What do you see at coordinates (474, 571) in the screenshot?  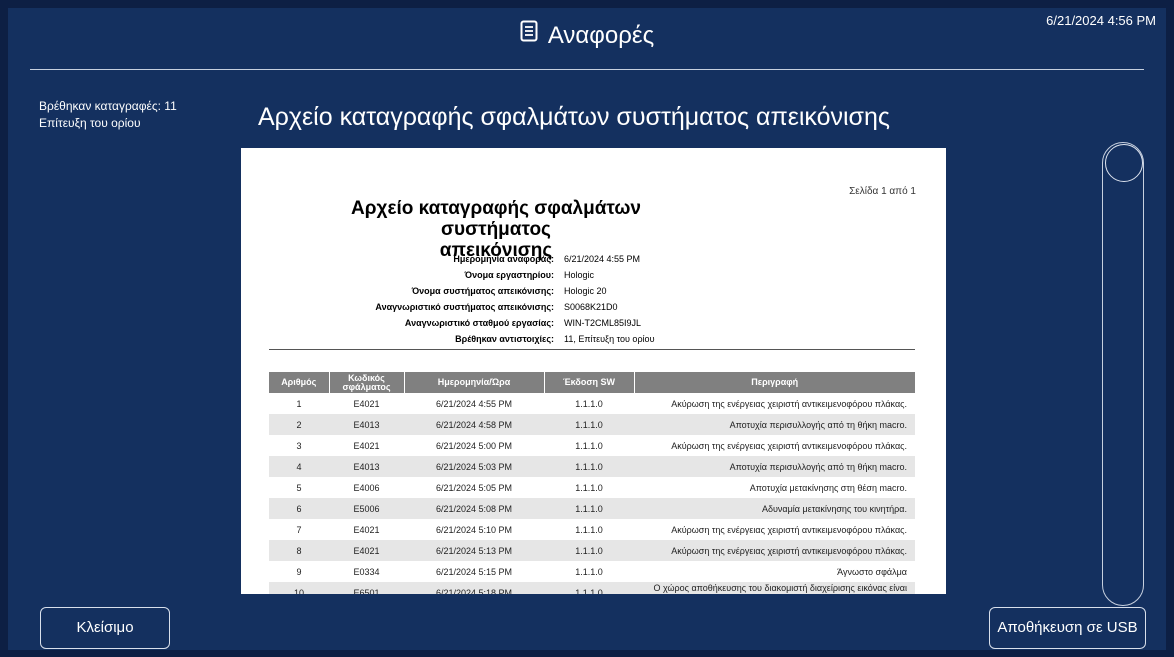 I see `cell-datetime: 6/21/2024 5:15 PM` at bounding box center [474, 571].